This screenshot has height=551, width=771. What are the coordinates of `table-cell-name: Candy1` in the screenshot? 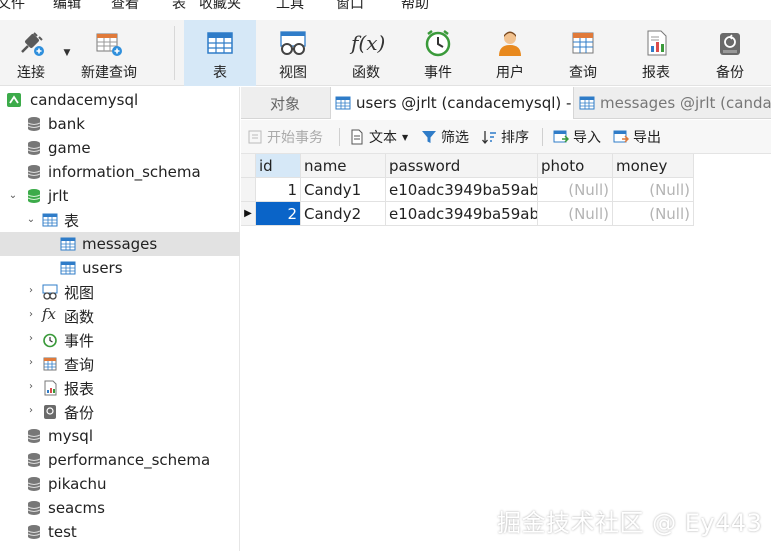 It's located at (343, 190).